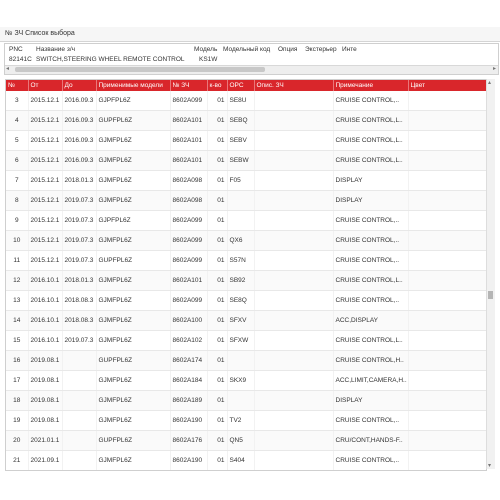  What do you see at coordinates (17, 460) in the screenshot?
I see `cell-number: 21` at bounding box center [17, 460].